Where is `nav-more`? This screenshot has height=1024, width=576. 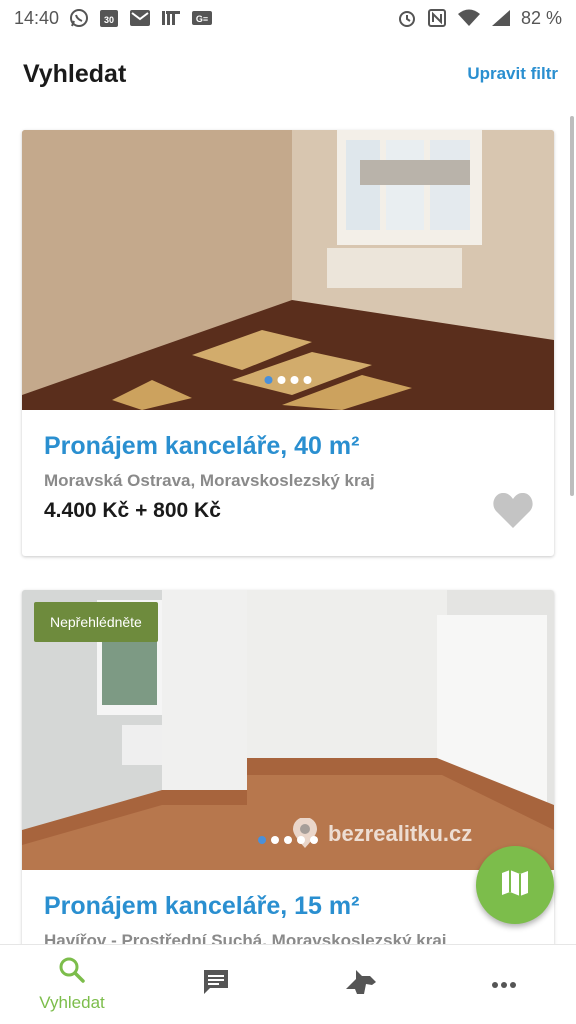 nav-more is located at coordinates (504, 984).